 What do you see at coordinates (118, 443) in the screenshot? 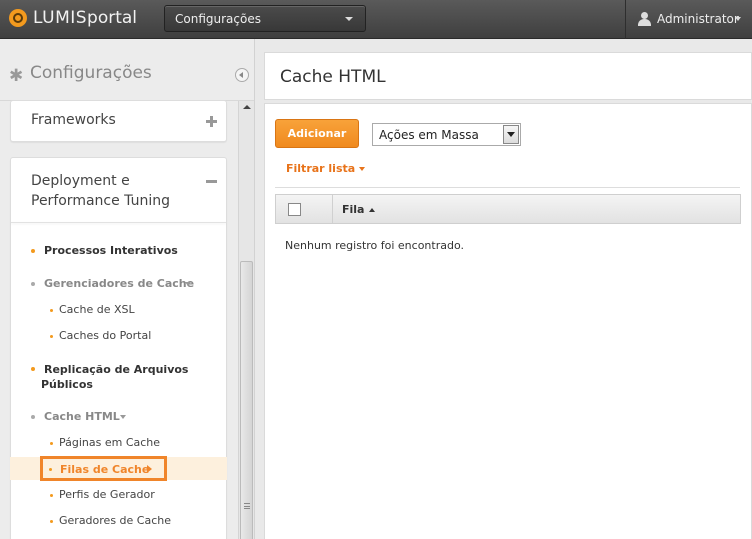
I see `sidebar-item-paginas-em-cache: Páginas em Cache` at bounding box center [118, 443].